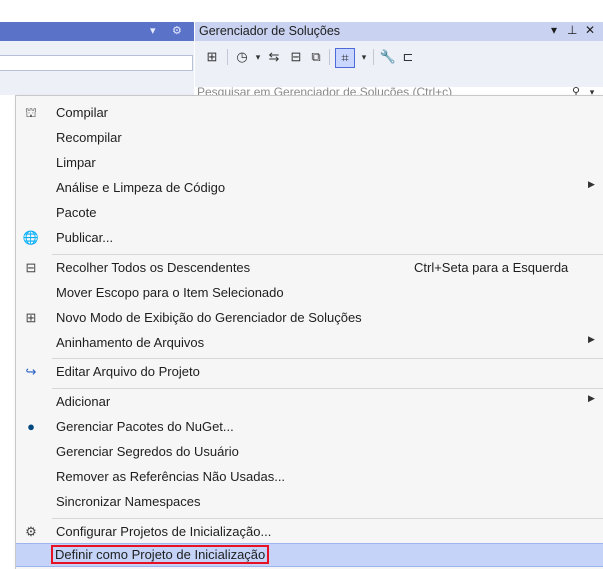 The width and height of the screenshot is (603, 569). What do you see at coordinates (128, 371) in the screenshot?
I see `menu-item-label: Editar Arquivo do Projeto` at bounding box center [128, 371].